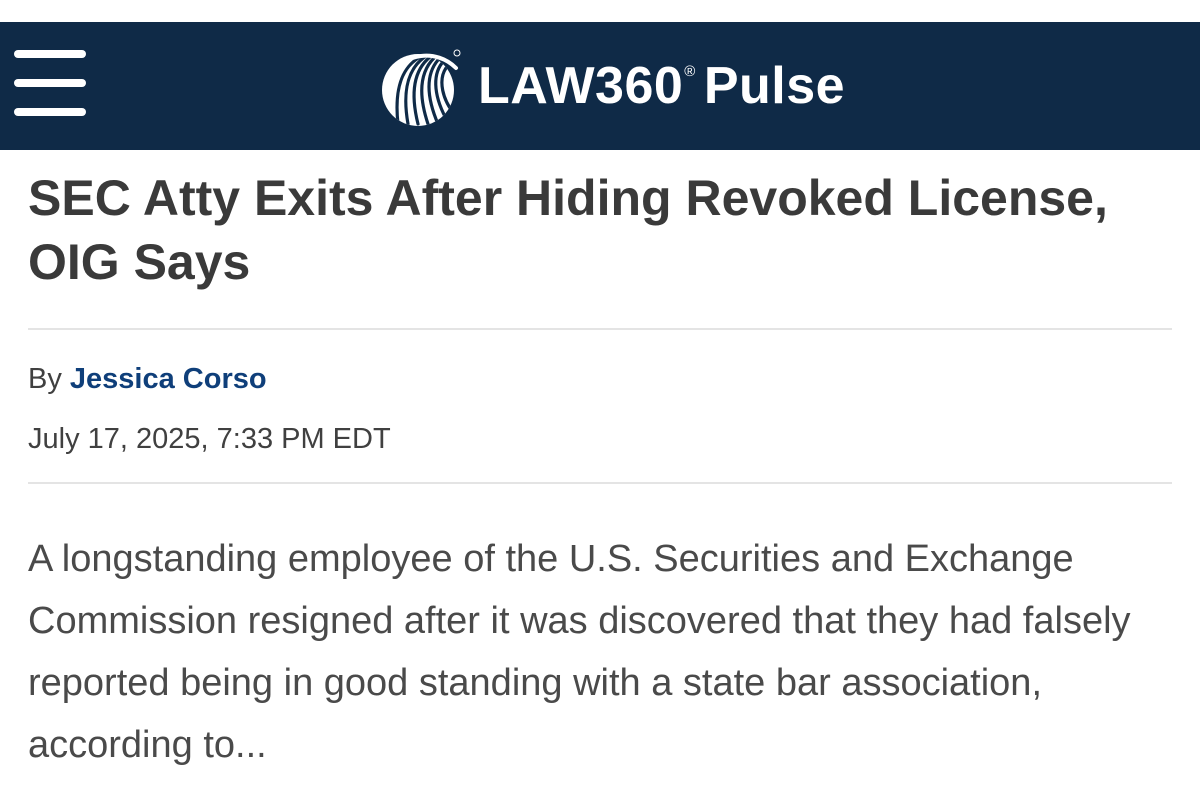 This screenshot has width=1200, height=805. What do you see at coordinates (168, 379) in the screenshot?
I see `author-link: Jessica Corso` at bounding box center [168, 379].